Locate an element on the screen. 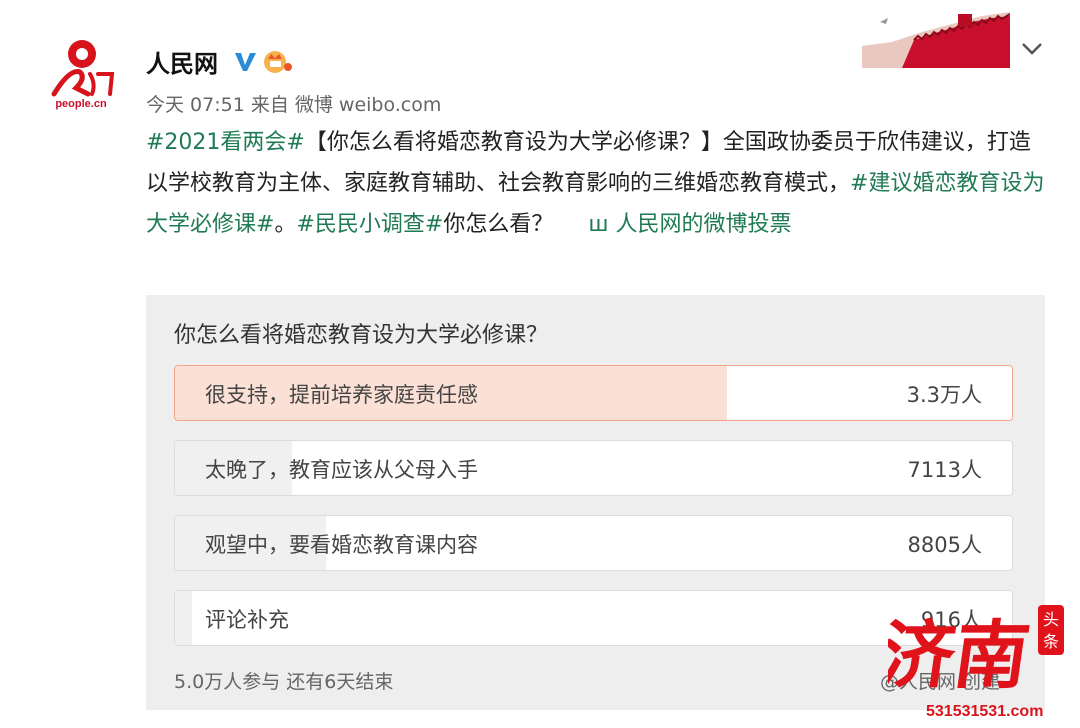  watermark-graphic-icon: 济南 头 条 is located at coordinates (969, 652).